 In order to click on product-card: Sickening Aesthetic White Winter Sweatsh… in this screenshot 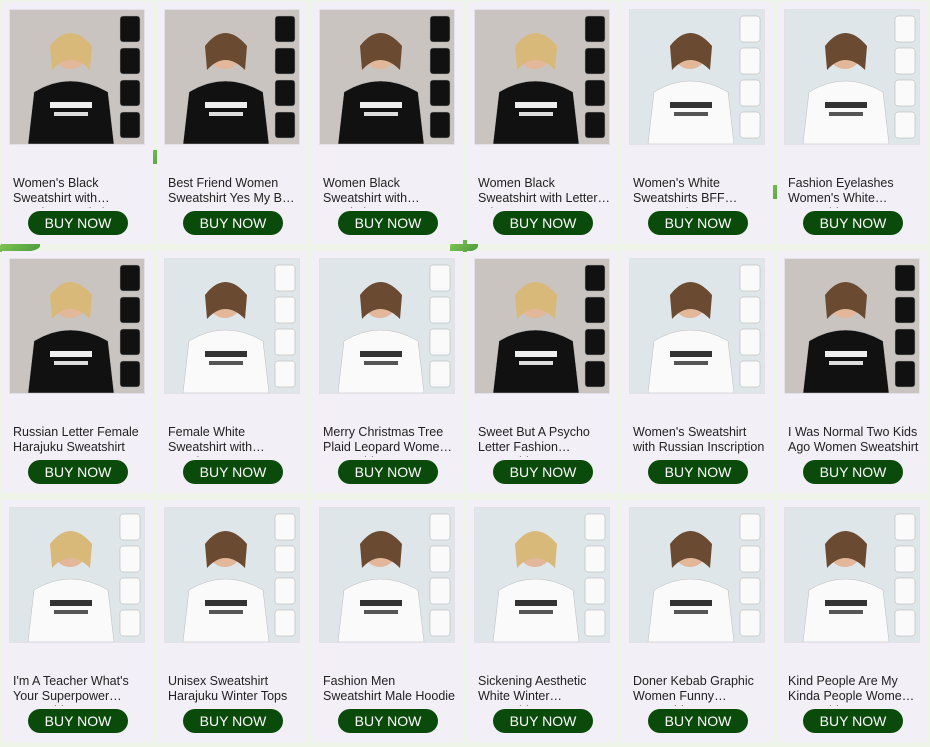, I will do `click(542, 621)`.